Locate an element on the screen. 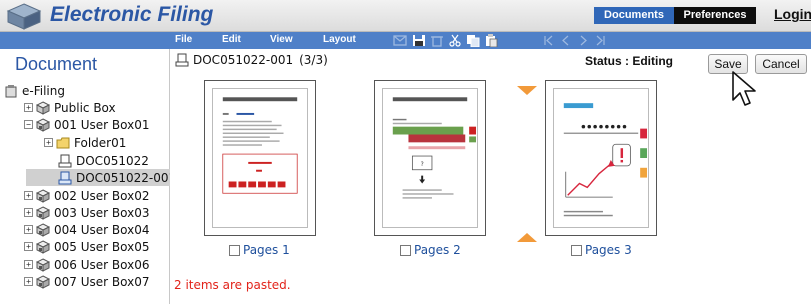  page-3-checkbox is located at coordinates (576, 250).